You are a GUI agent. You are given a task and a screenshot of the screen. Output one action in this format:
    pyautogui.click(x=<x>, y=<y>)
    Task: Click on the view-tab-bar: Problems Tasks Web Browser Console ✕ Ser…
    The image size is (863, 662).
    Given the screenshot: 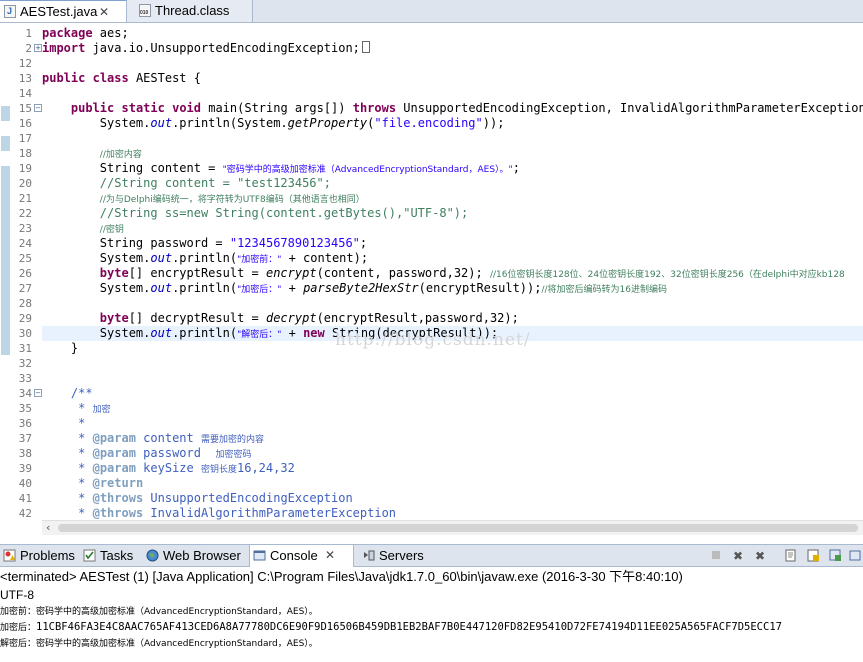 What is the action you would take?
    pyautogui.click(x=431, y=555)
    